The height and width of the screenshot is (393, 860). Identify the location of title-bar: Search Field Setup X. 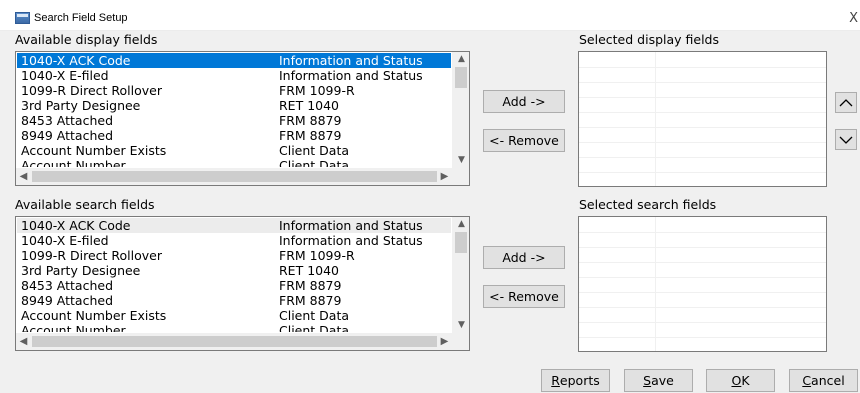
(430, 15).